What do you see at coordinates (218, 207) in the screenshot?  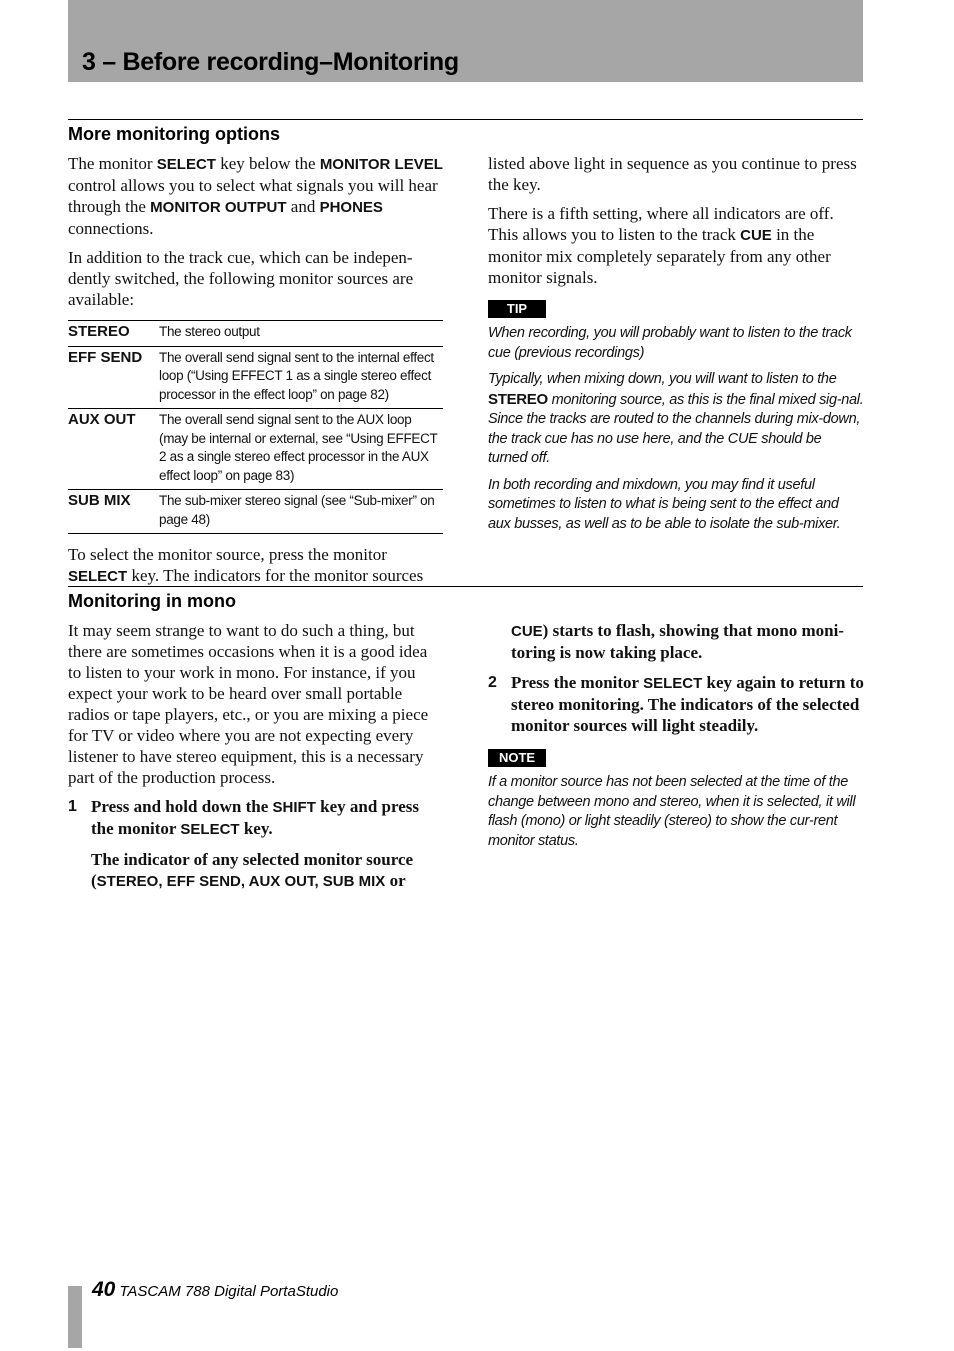 I see `key-monitor-output: MONITOR OUTPUT` at bounding box center [218, 207].